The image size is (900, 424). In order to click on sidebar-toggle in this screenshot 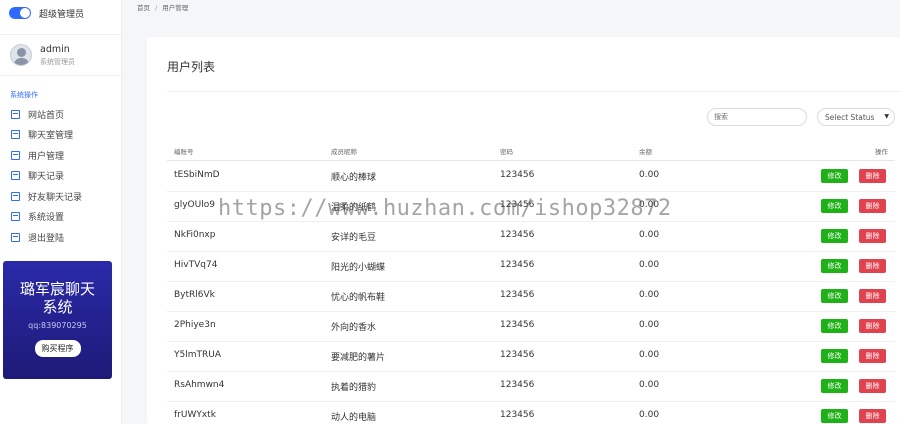, I will do `click(20, 13)`.